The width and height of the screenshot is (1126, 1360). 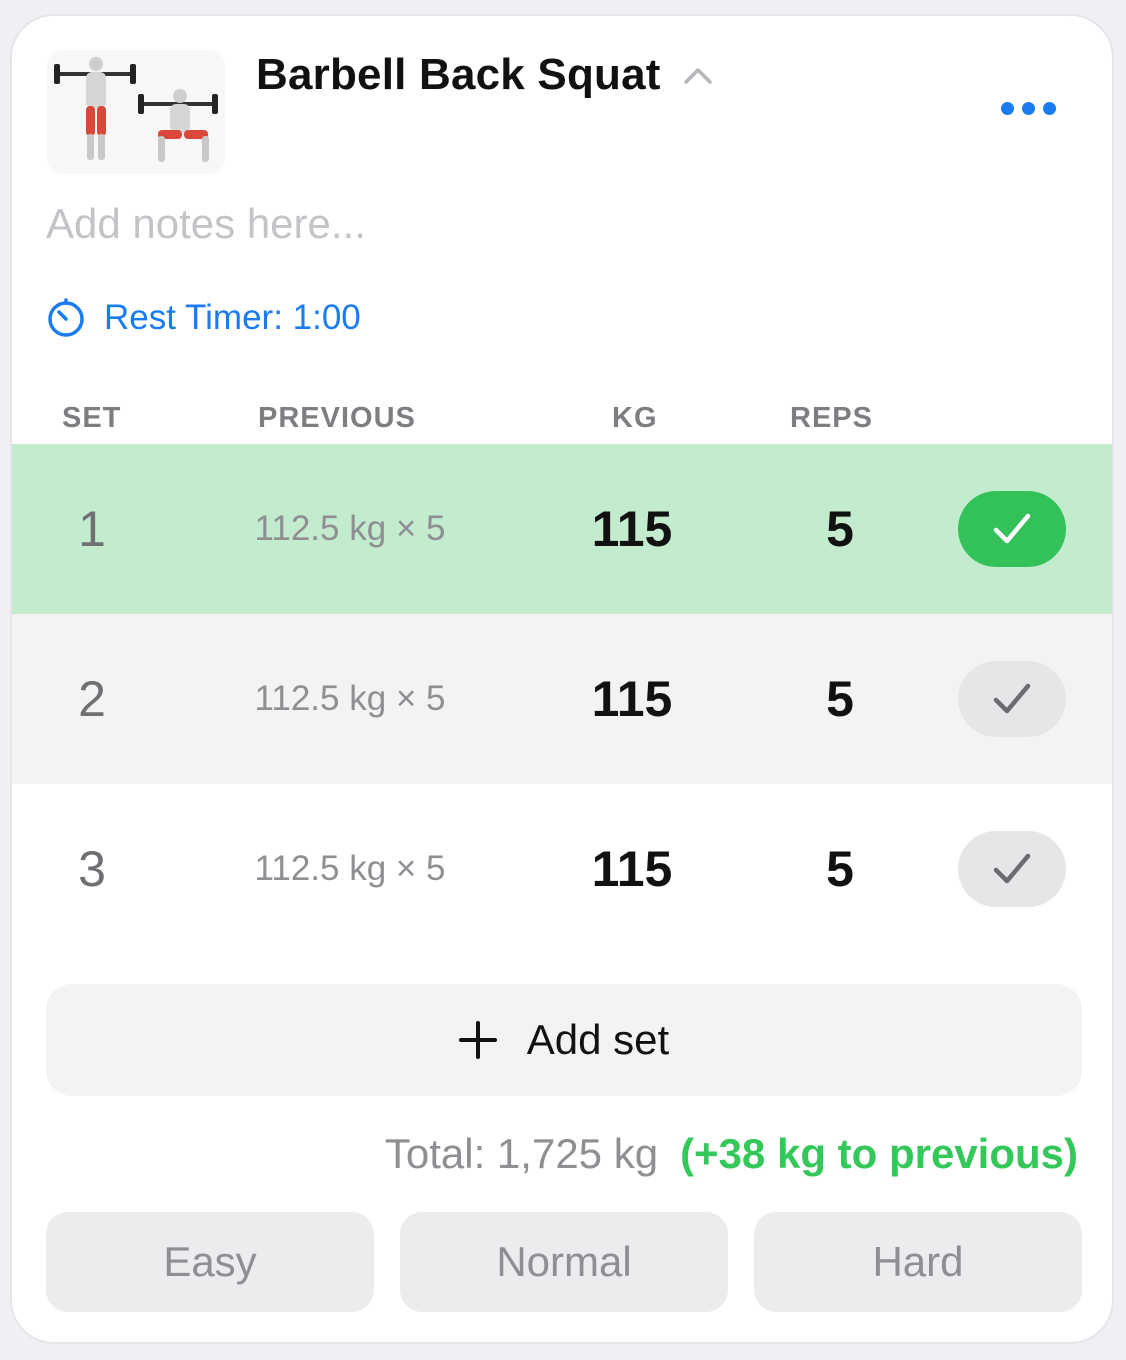 What do you see at coordinates (598, 1039) in the screenshot?
I see `add-set-label: Add set` at bounding box center [598, 1039].